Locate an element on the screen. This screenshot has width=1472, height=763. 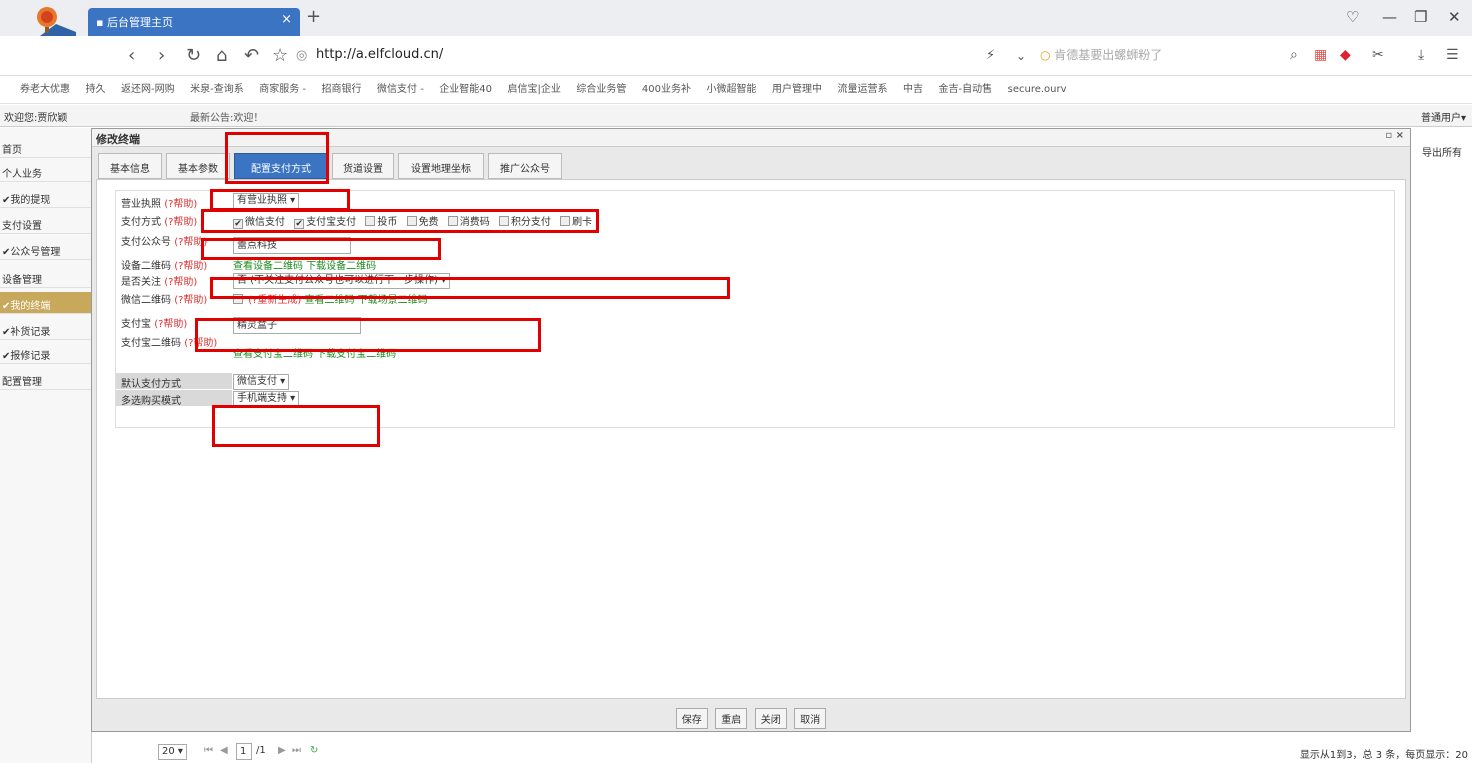
pubacct-label-text: 支付公众号 is located at coordinates (146, 242).